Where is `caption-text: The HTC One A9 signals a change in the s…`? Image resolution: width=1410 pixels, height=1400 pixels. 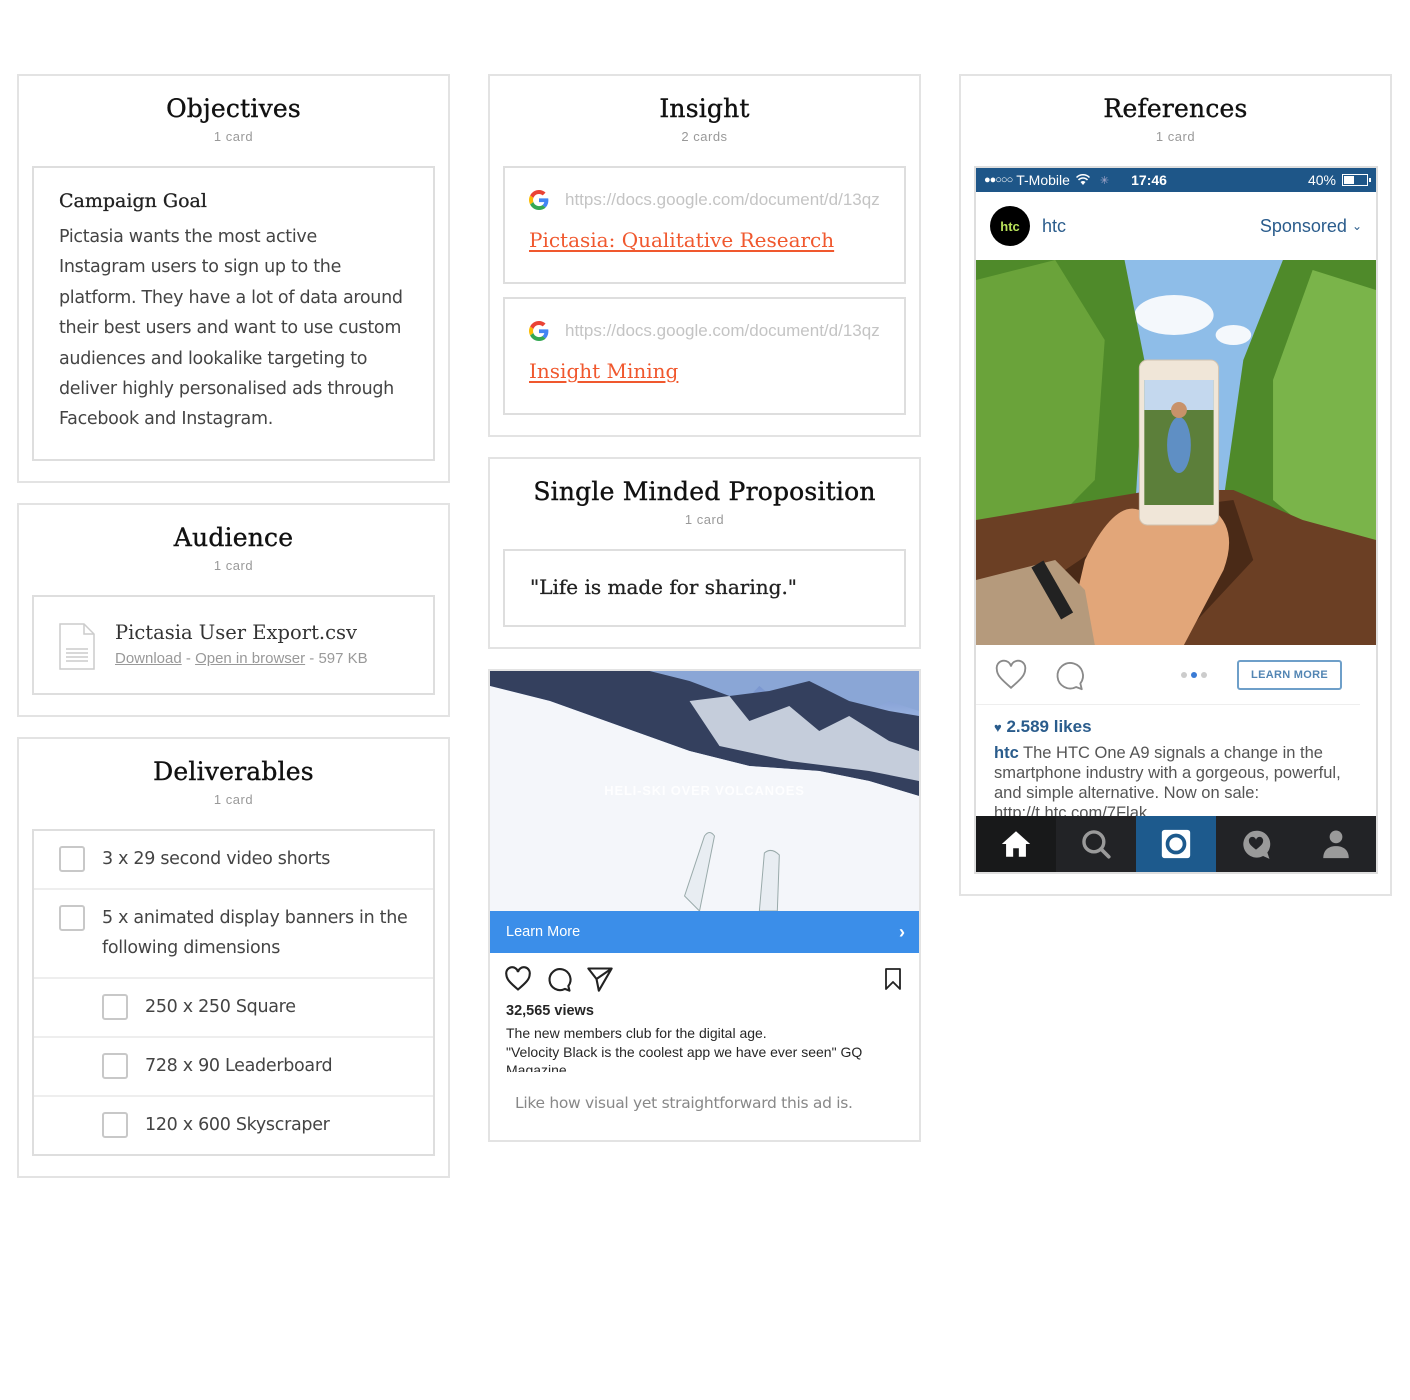
caption-text: The HTC One A9 signals a change in the s… is located at coordinates (1167, 780).